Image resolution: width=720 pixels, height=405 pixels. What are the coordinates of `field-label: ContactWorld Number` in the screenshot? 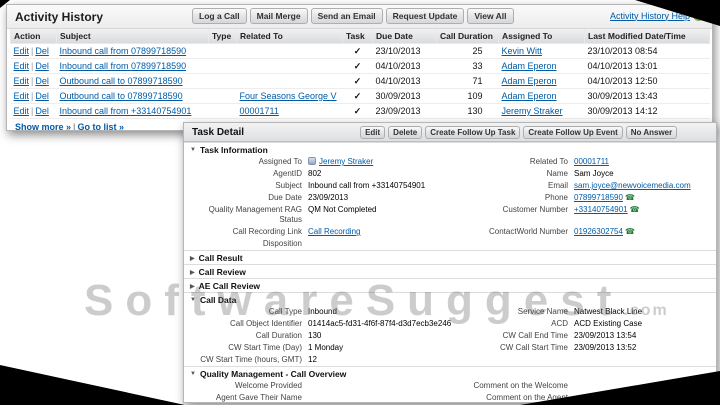 It's located at (528, 231).